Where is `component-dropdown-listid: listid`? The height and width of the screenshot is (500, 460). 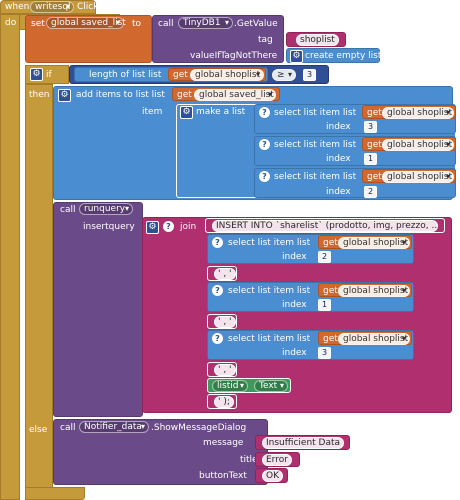 component-dropdown-listid: listid is located at coordinates (230, 386).